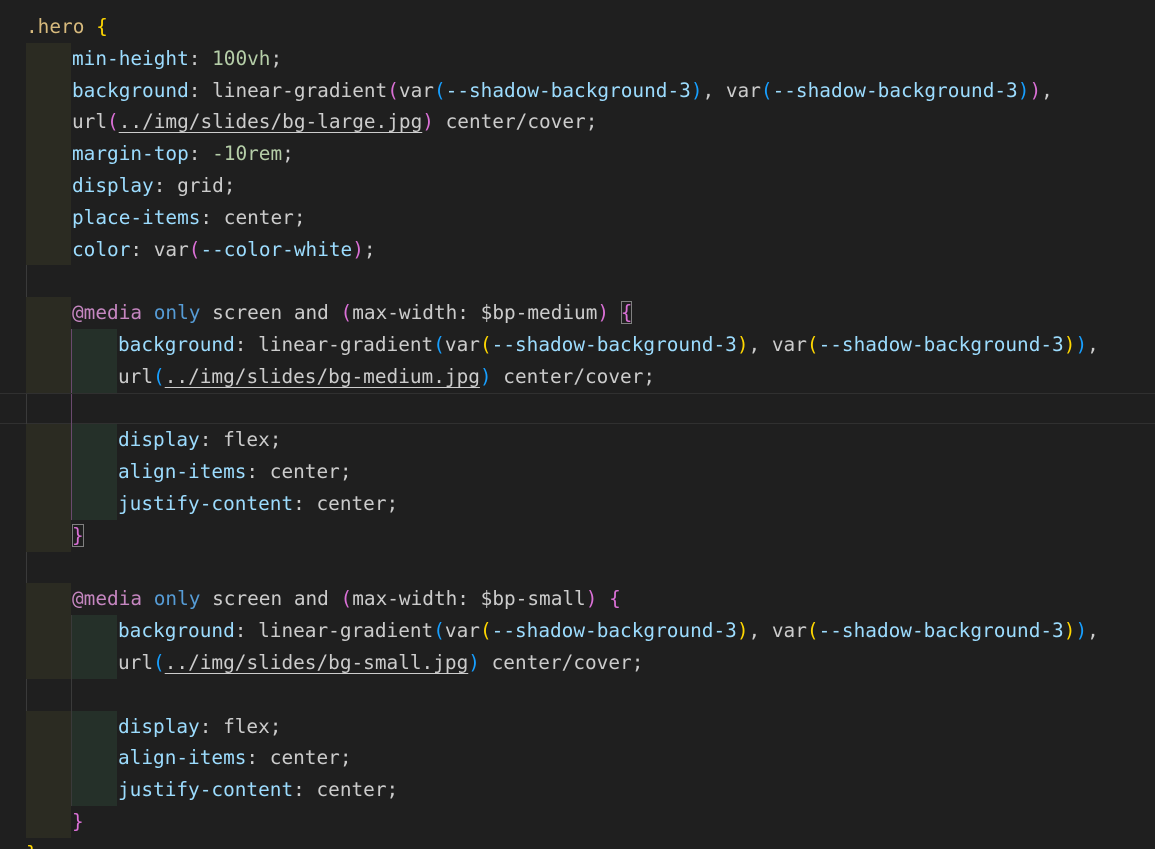 This screenshot has height=849, width=1155. What do you see at coordinates (270, 313) in the screenshot?
I see `code-token: screen and` at bounding box center [270, 313].